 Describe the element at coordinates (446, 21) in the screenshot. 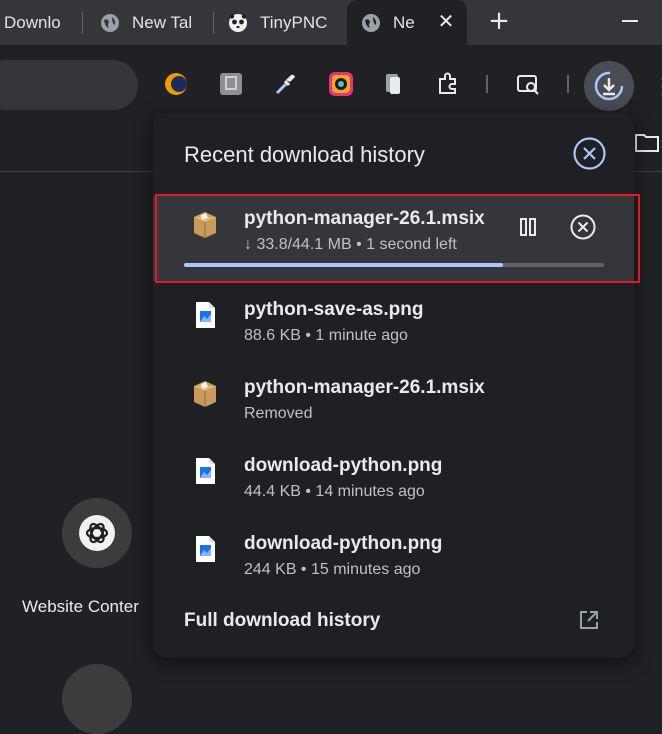

I see `close-icon: ✕` at that location.